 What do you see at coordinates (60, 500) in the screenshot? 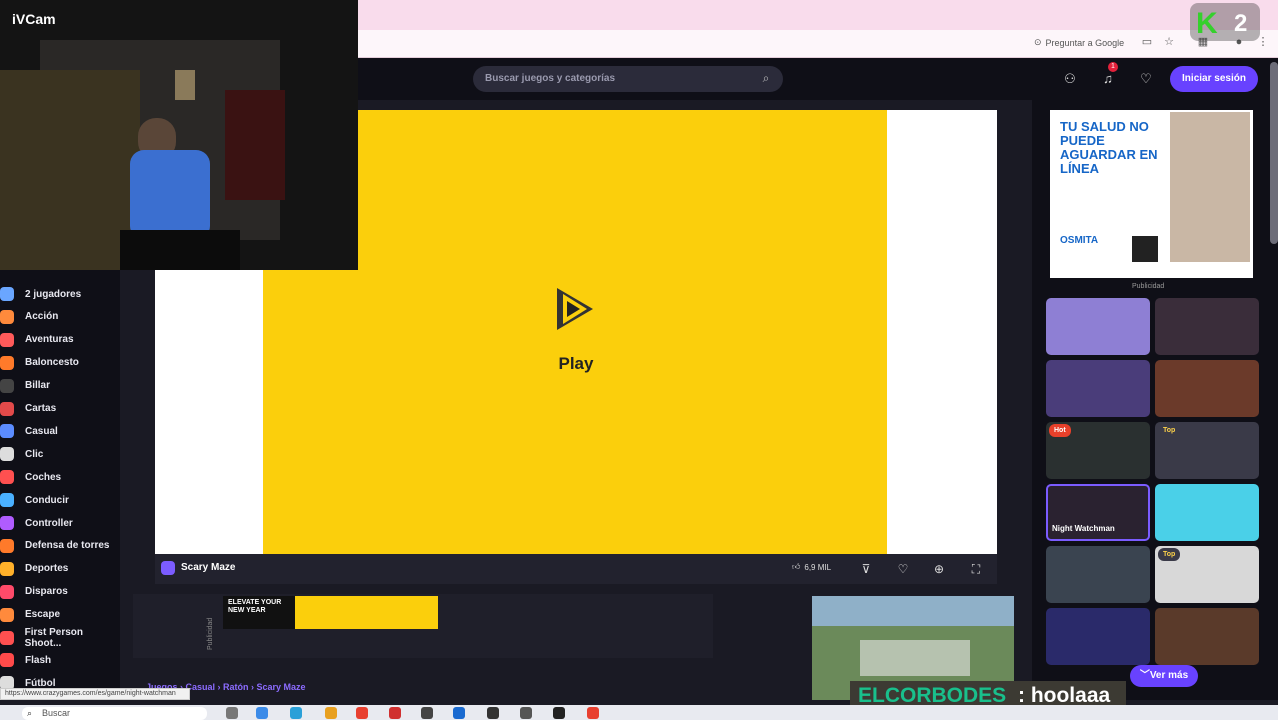
I see `sidebar-item: Conducir` at bounding box center [60, 500].